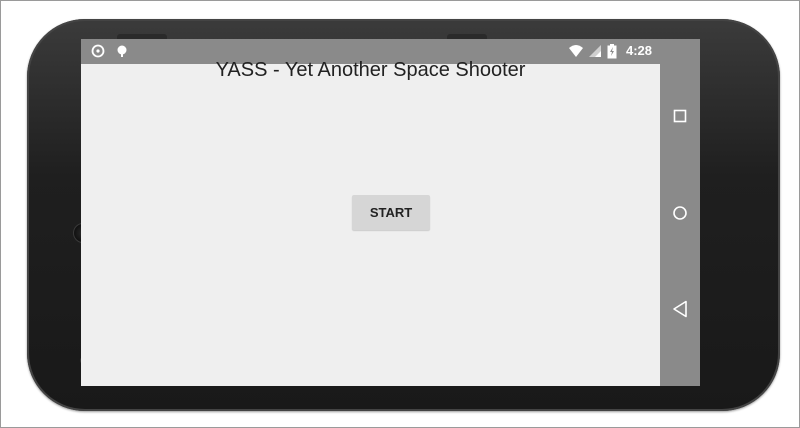 The width and height of the screenshot is (800, 428). What do you see at coordinates (576, 51) in the screenshot?
I see `wifi-icon` at bounding box center [576, 51].